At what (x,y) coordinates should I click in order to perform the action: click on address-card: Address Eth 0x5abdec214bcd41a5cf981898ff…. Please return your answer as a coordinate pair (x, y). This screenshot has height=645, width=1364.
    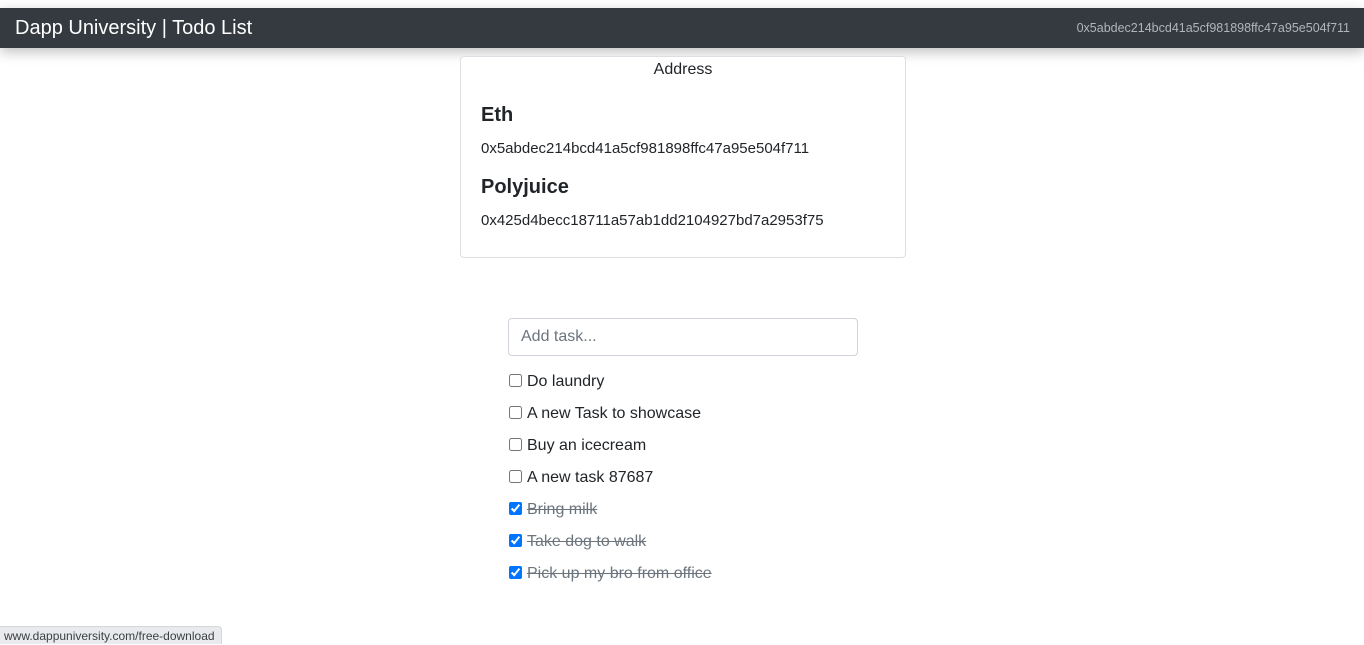
    Looking at the image, I should click on (683, 157).